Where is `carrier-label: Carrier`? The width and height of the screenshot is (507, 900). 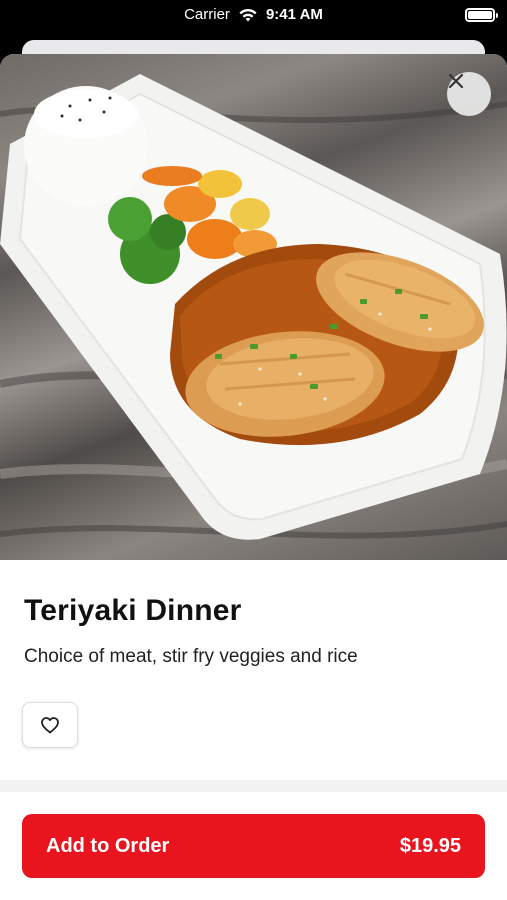
carrier-label: Carrier is located at coordinates (207, 14).